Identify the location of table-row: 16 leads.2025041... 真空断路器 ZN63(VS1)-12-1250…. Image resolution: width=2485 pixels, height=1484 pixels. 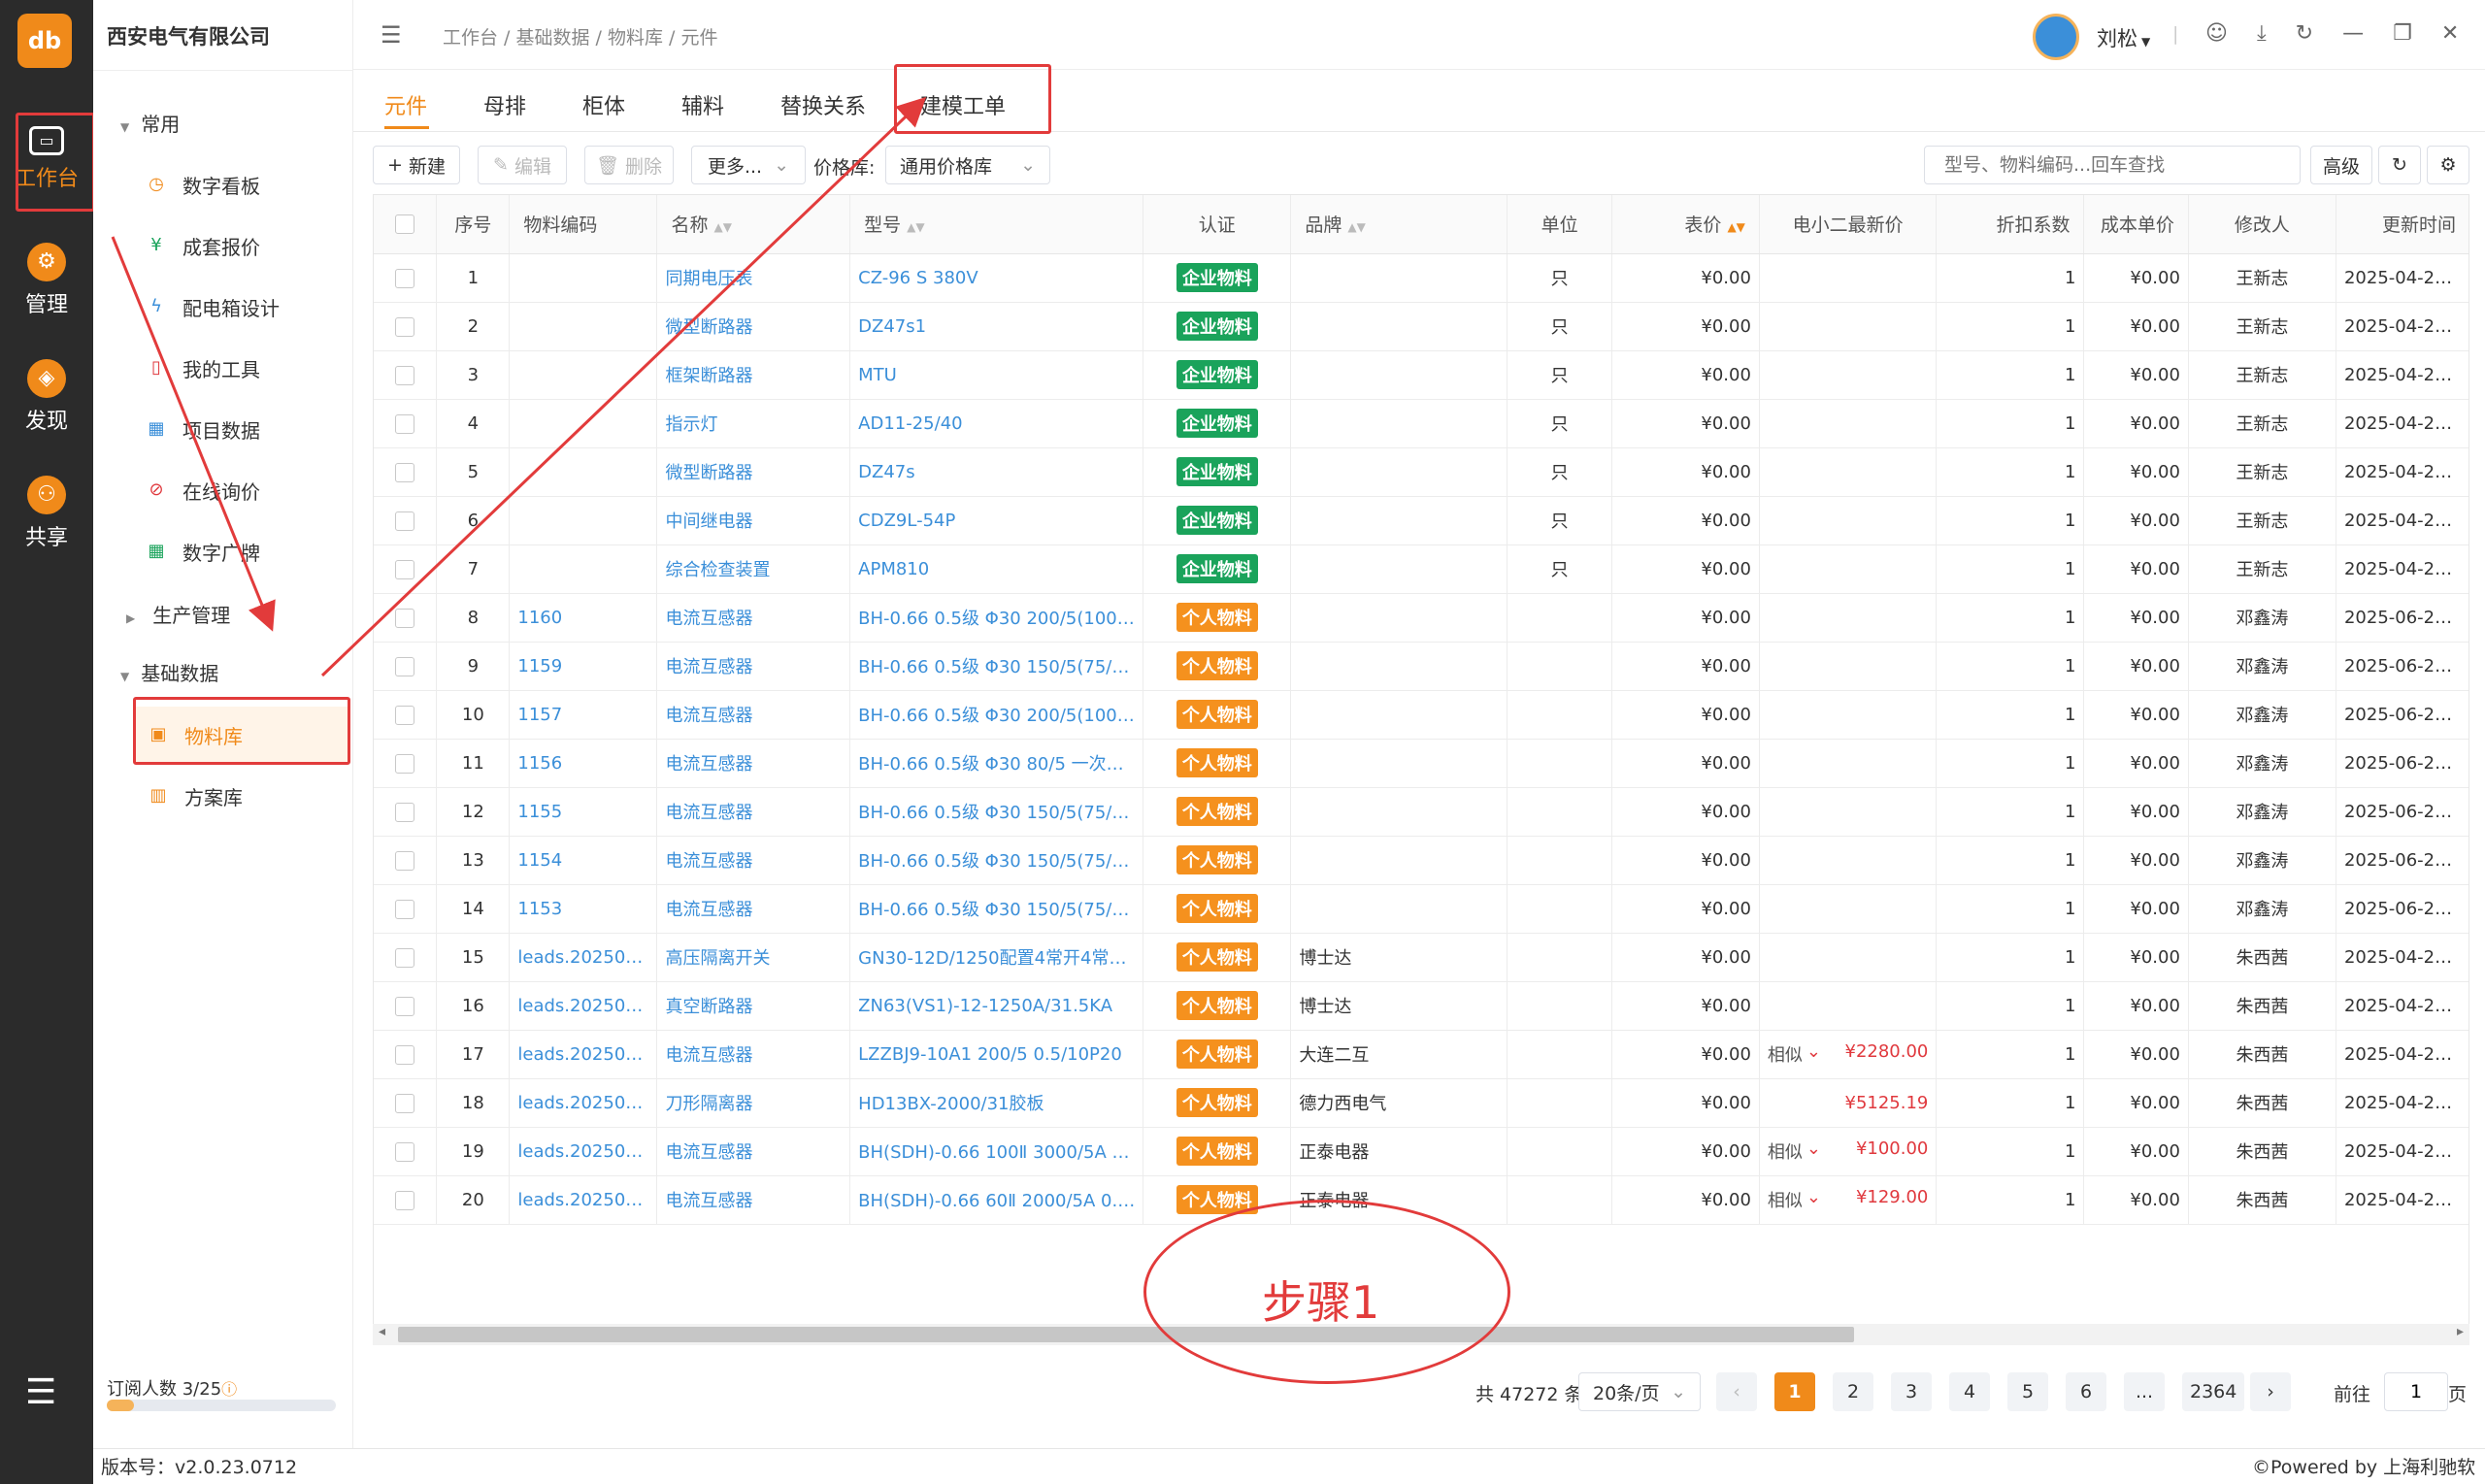
(1421, 1006).